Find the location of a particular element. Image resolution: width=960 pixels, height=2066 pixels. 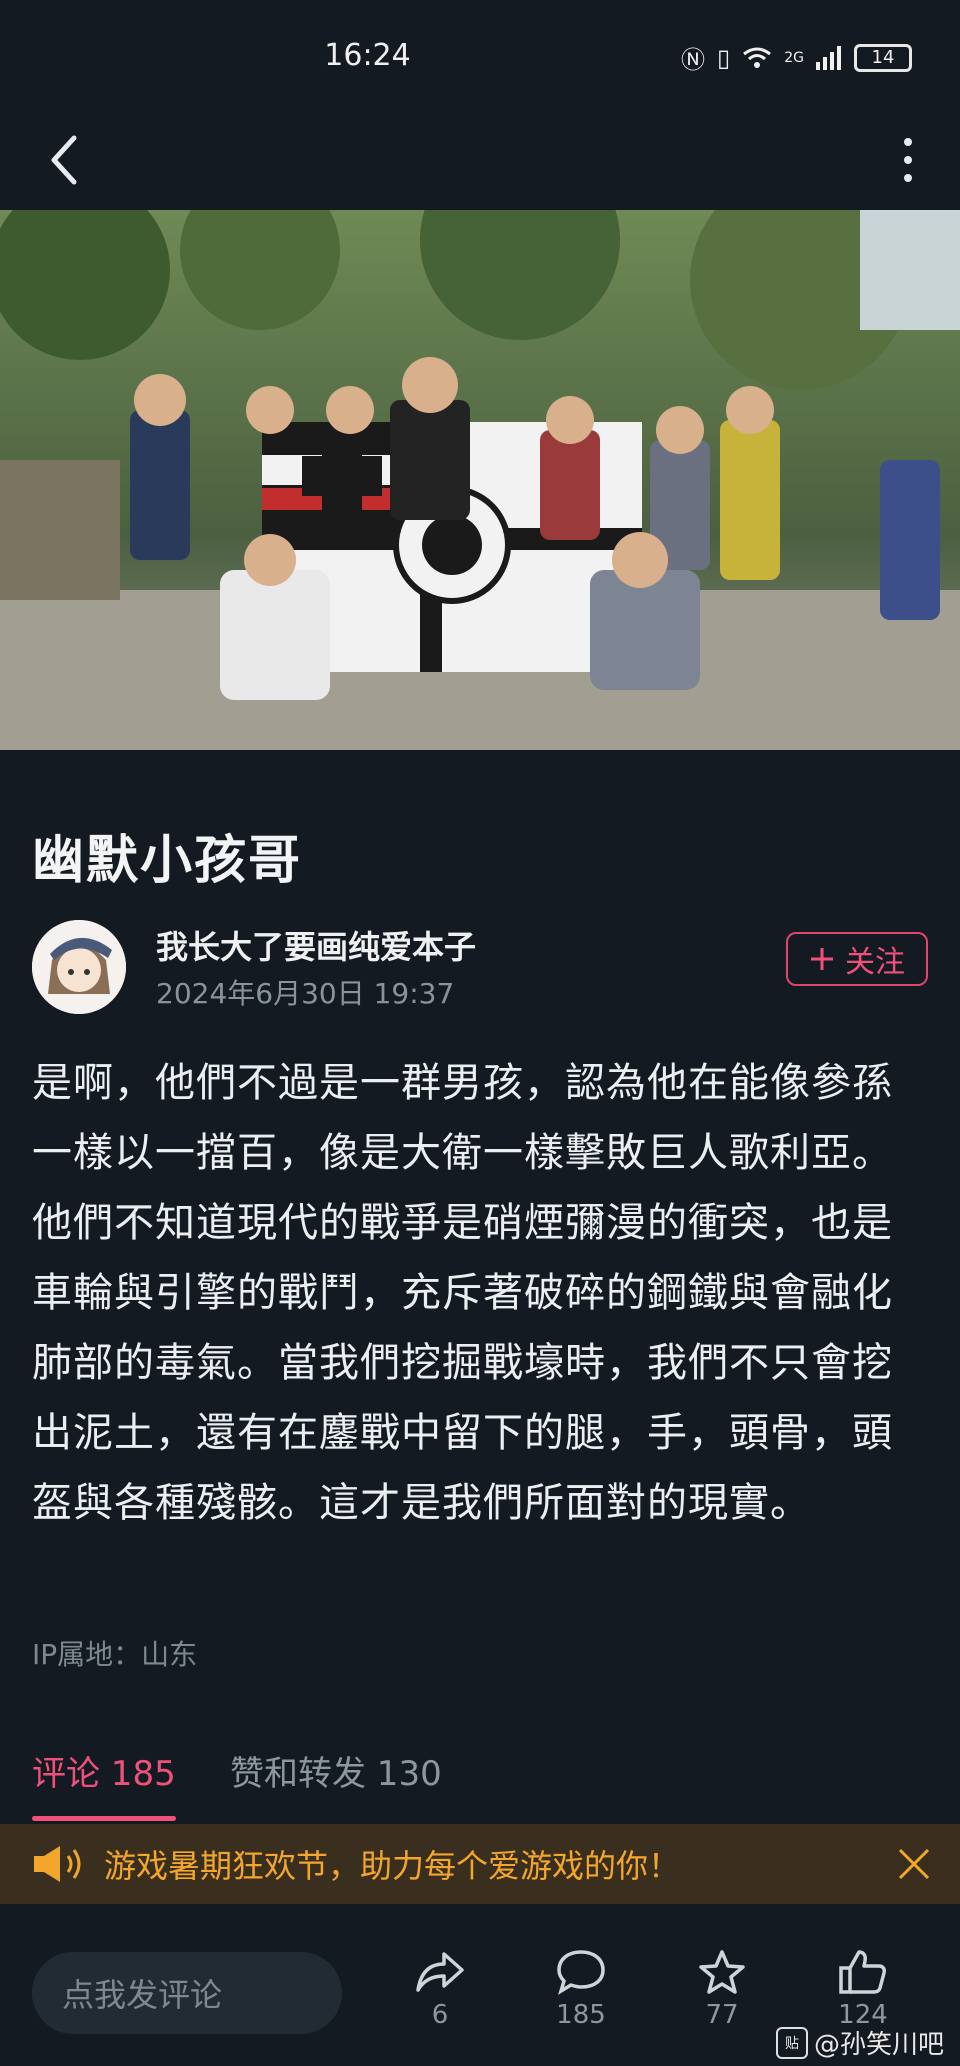

share-icon is located at coordinates (440, 1972).